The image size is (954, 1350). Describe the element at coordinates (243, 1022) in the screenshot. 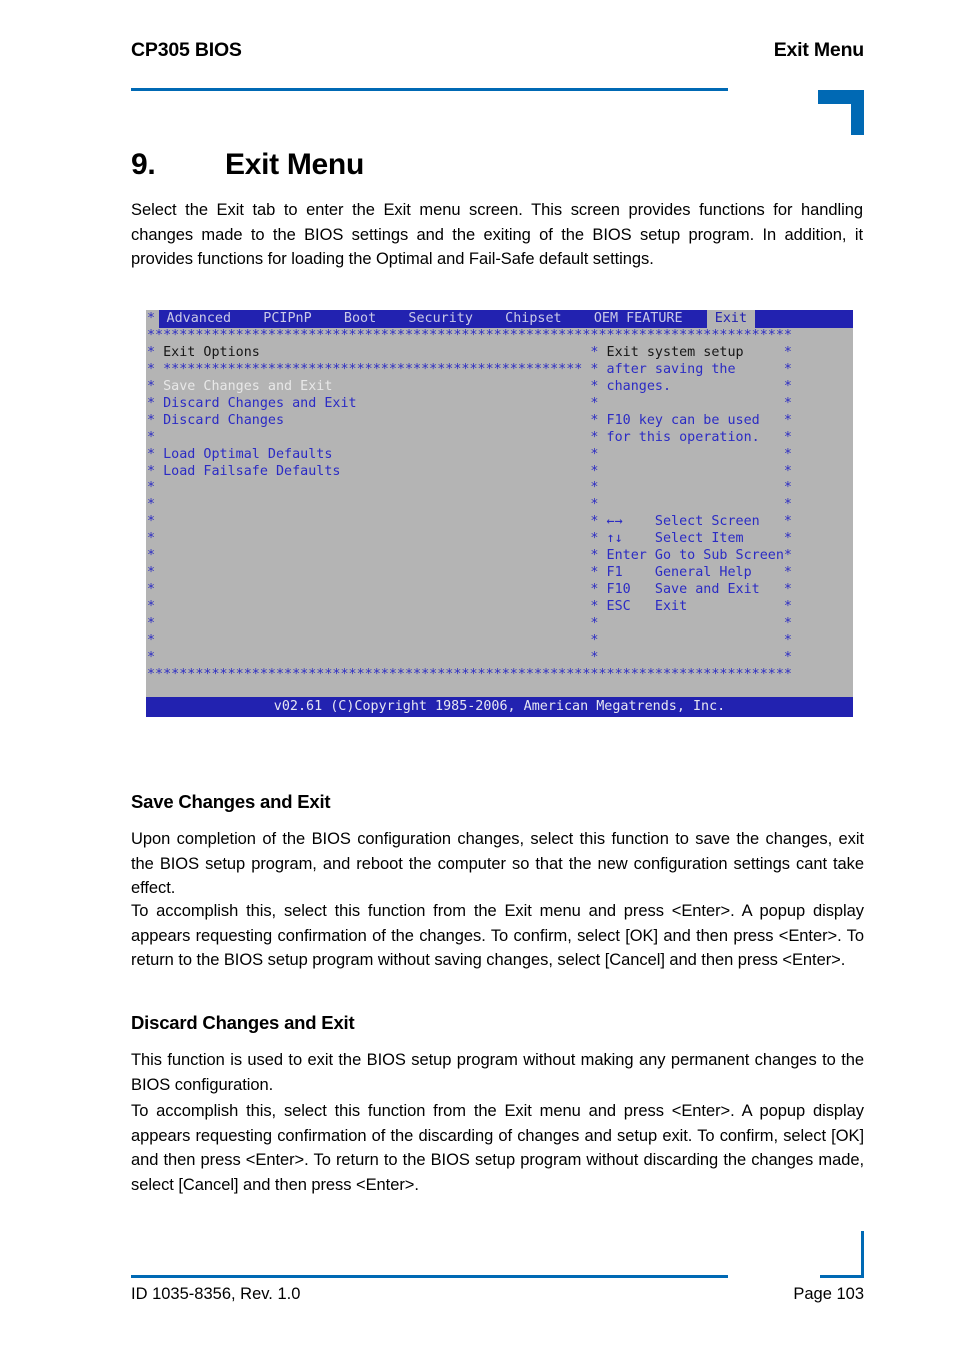

I see `section-heading-discard-changes-and-exit: Discard Changes and Exit` at that location.